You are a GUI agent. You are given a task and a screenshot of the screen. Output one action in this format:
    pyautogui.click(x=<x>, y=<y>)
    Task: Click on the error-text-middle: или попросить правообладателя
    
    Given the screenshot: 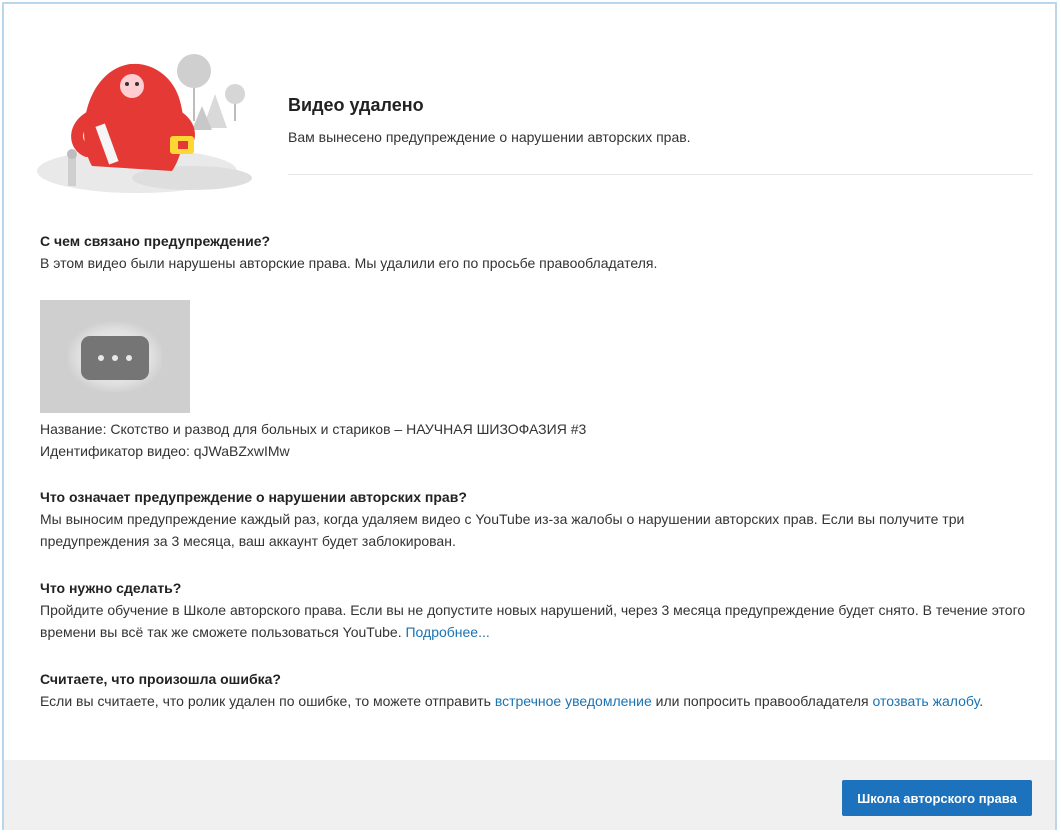 What is the action you would take?
    pyautogui.click(x=762, y=701)
    